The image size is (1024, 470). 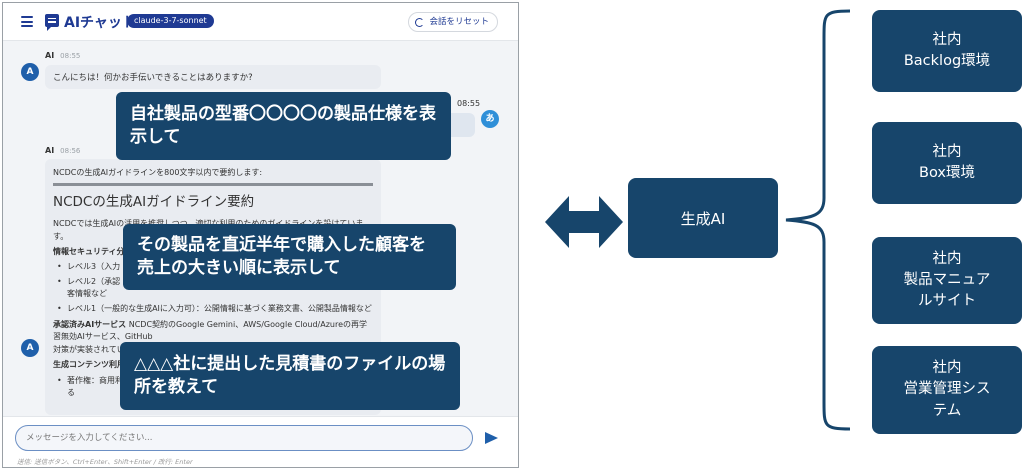 I want to click on list-item-text: 著作権：商用利, so click(x=95, y=380).